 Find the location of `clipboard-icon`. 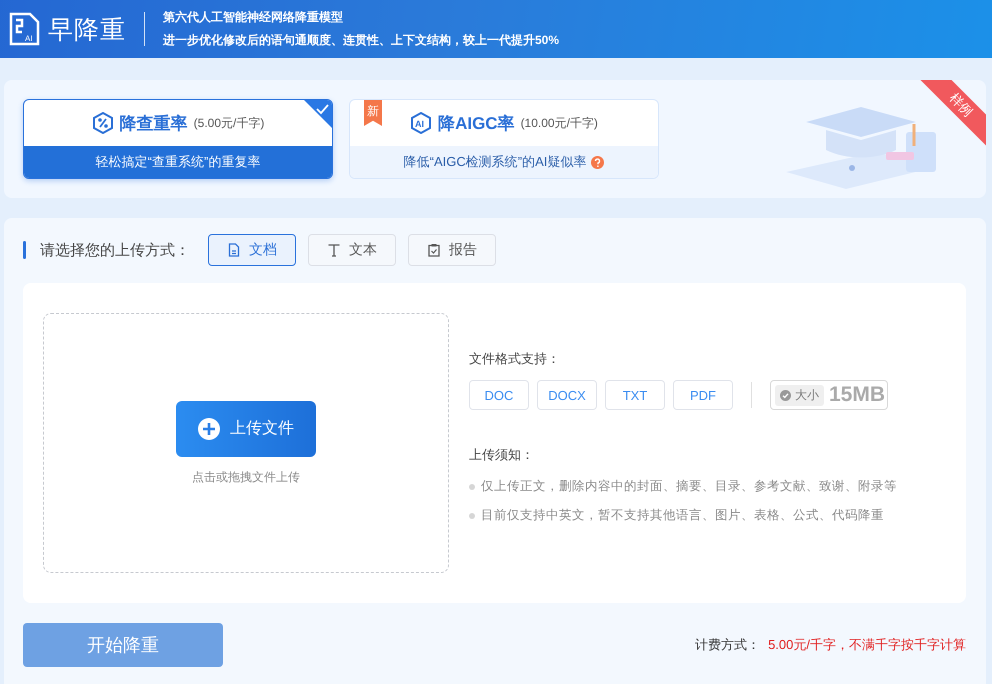

clipboard-icon is located at coordinates (434, 250).